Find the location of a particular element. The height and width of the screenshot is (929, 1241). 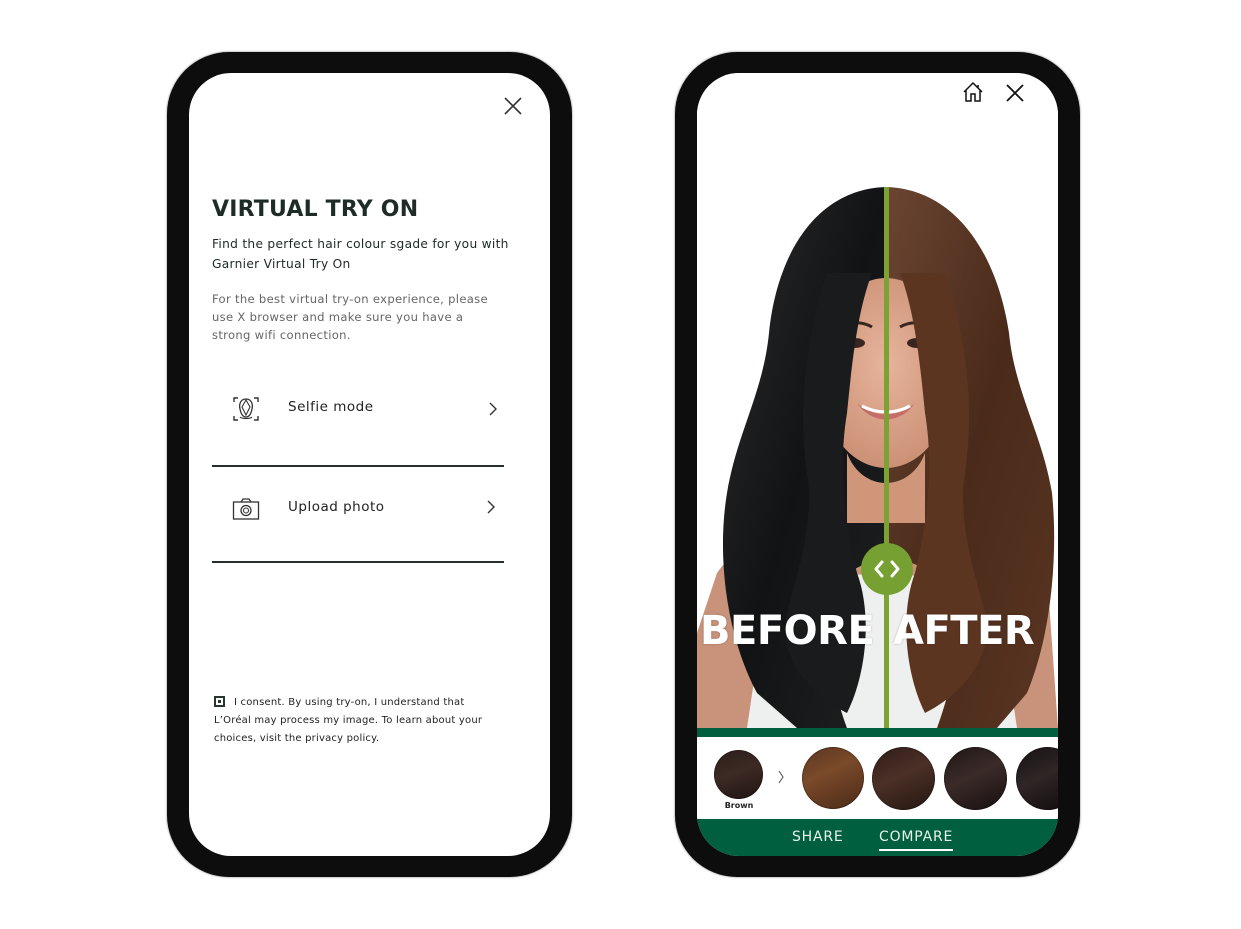

camera-icon is located at coordinates (246, 509).